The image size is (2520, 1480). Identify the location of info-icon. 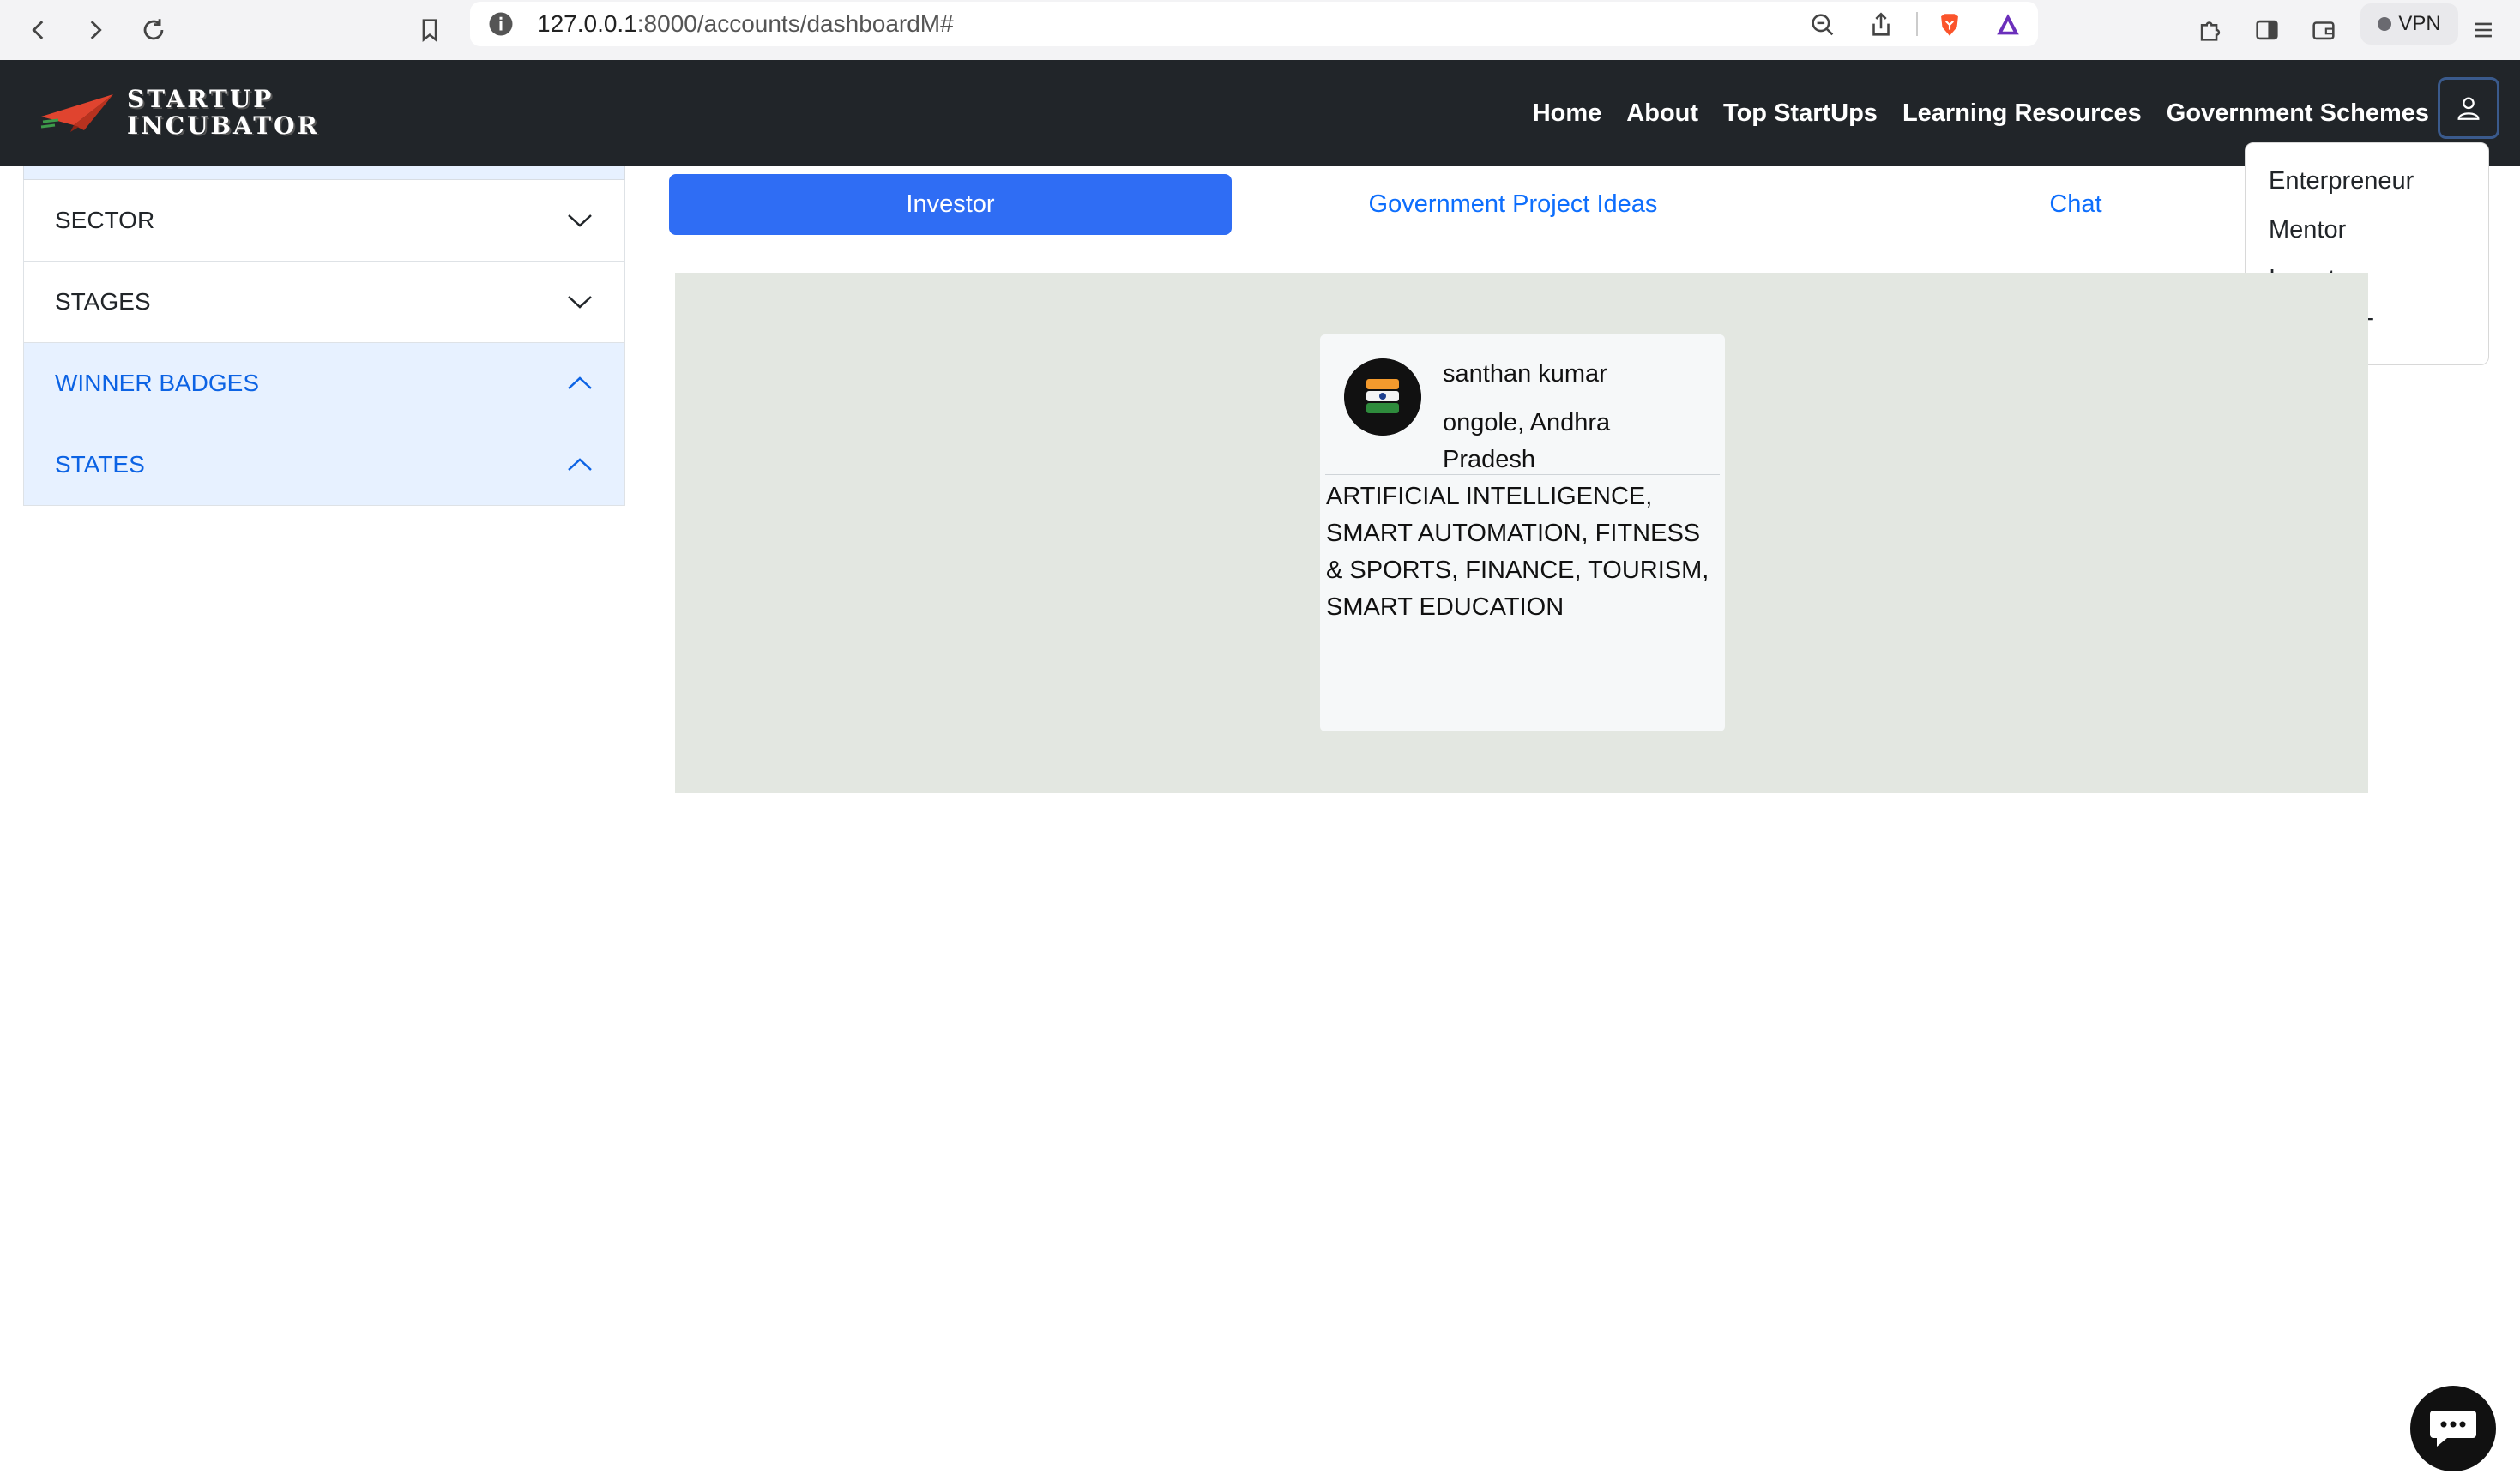
(500, 24).